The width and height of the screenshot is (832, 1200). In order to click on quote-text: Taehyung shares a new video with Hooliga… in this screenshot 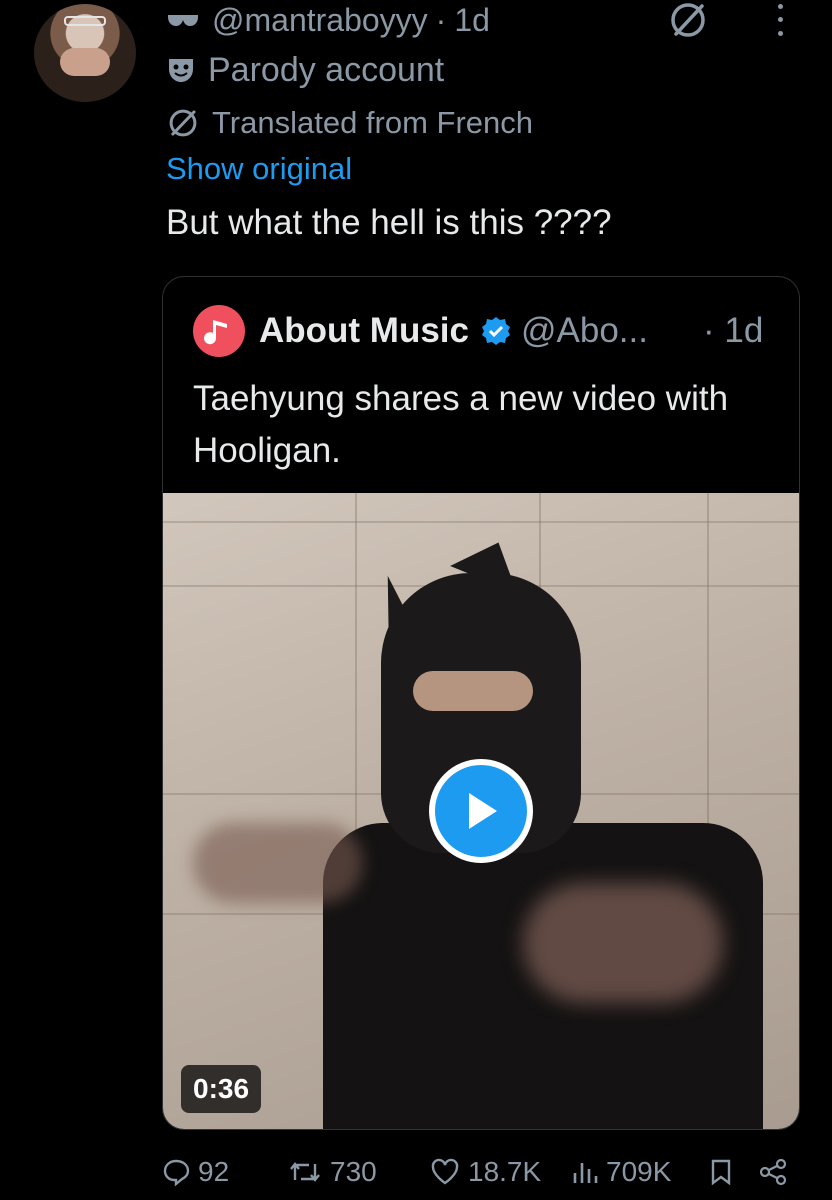, I will do `click(461, 424)`.